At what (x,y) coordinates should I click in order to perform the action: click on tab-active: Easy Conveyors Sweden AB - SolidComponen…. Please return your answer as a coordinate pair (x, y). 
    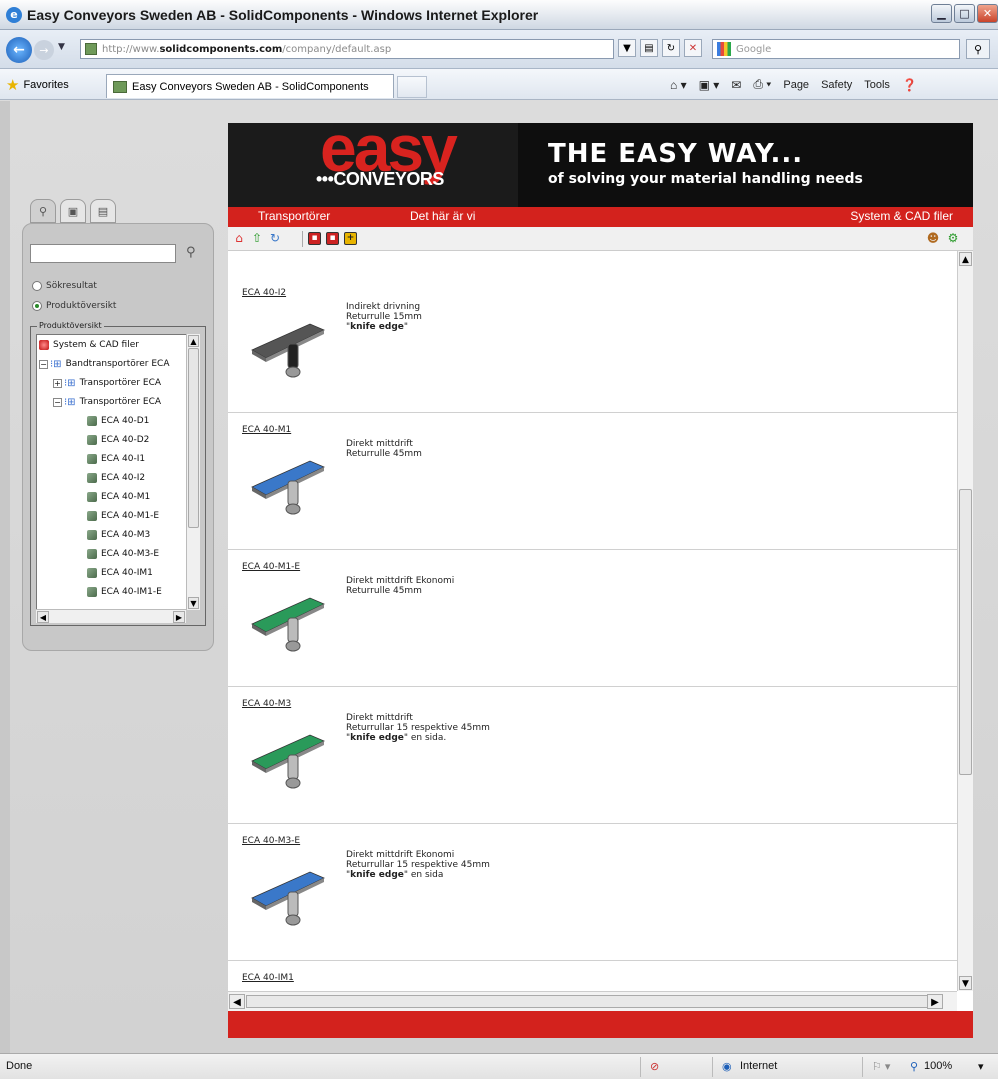
    Looking at the image, I should click on (250, 86).